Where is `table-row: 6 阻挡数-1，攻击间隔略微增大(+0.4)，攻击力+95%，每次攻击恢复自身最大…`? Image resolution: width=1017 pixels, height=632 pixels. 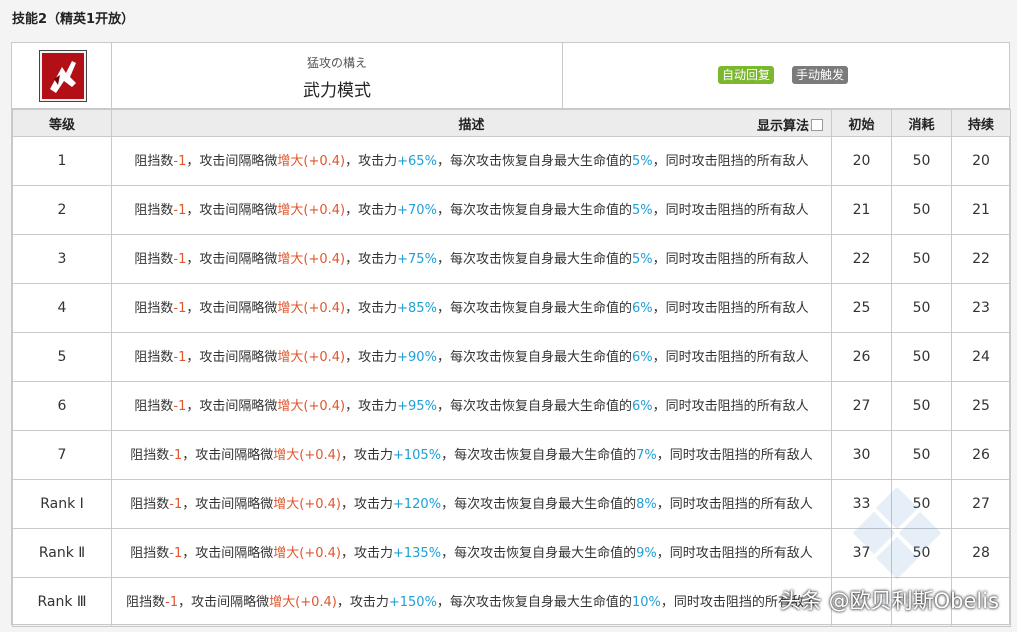
table-row: 6 阻挡数-1，攻击间隔略微增大(+0.4)，攻击力+95%，每次攻击恢复自身最大… is located at coordinates (511, 406).